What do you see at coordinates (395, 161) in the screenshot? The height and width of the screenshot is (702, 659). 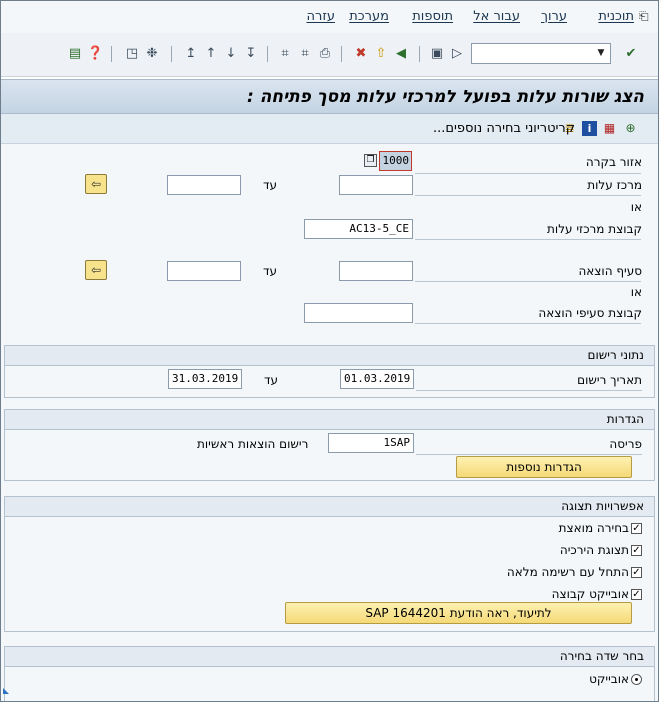 I see `controlling-area-input: 1000` at bounding box center [395, 161].